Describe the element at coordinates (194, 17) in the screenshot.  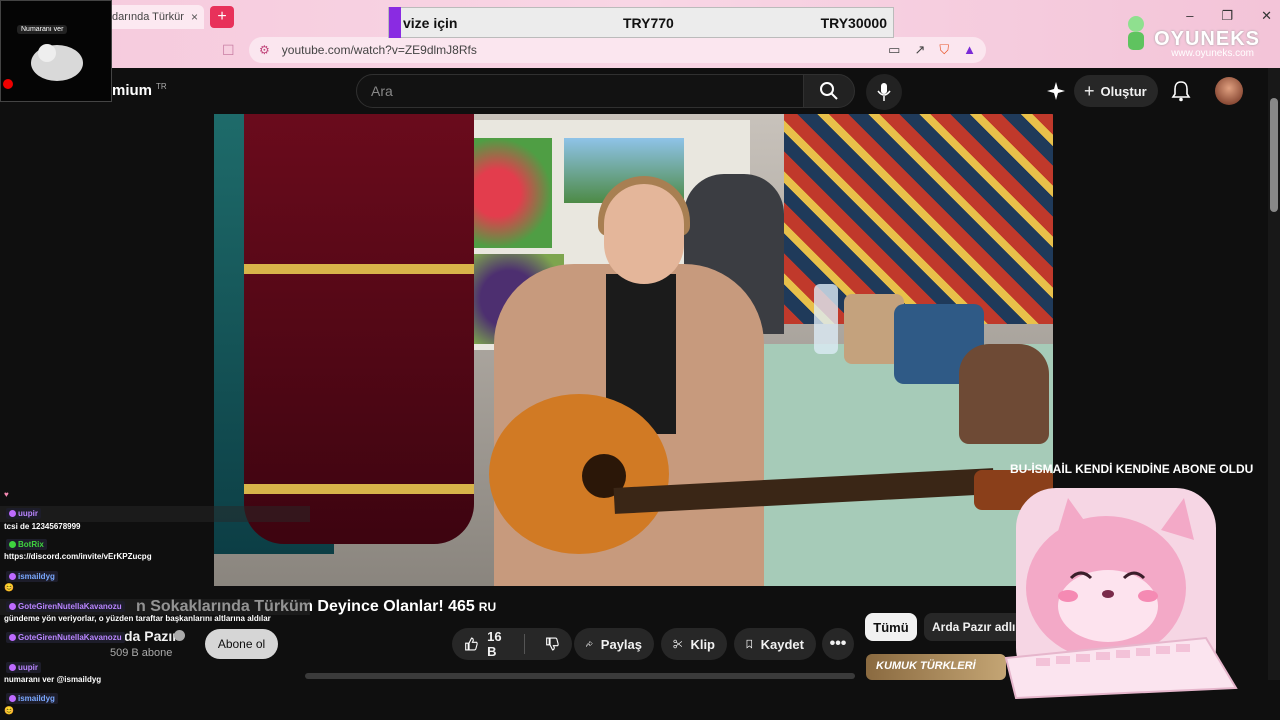
I see `tab-close-icon: ×` at that location.